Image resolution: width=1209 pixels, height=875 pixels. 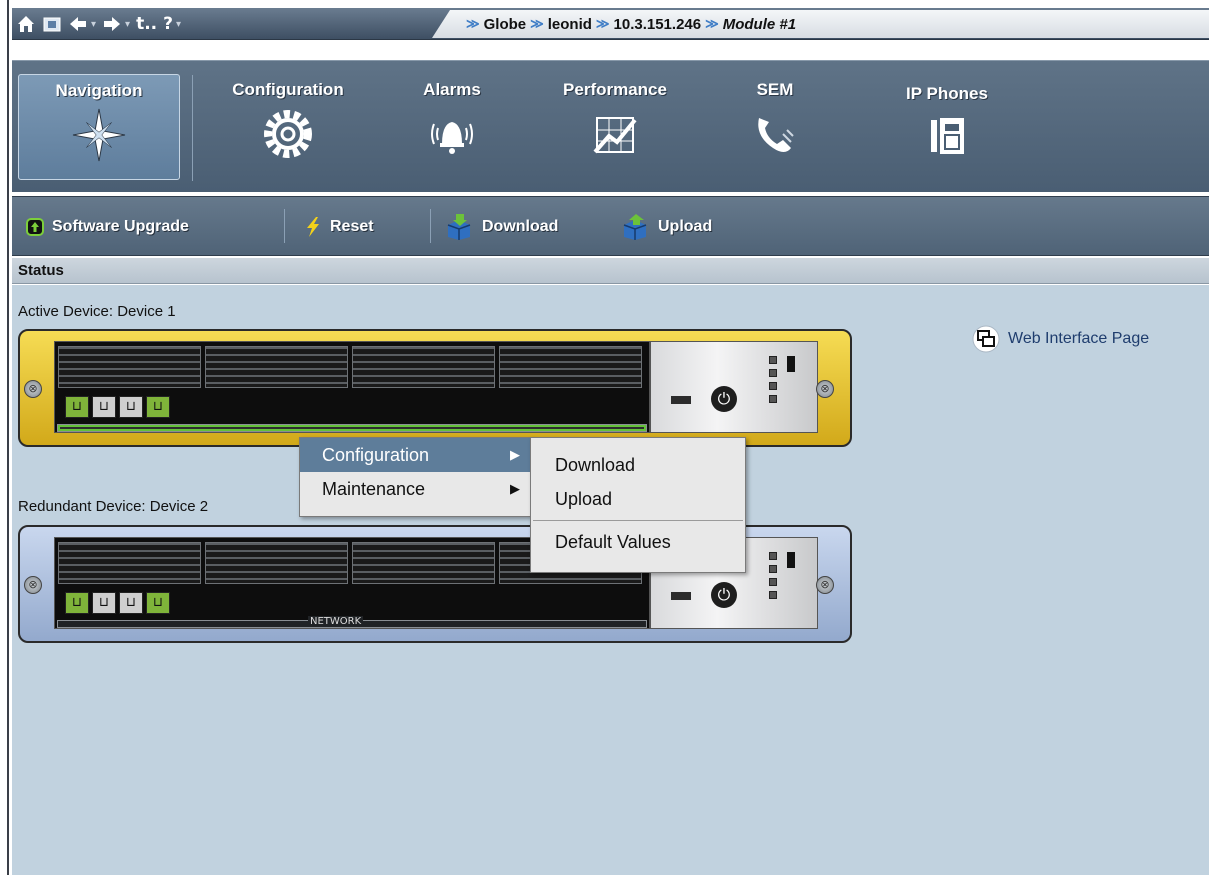 I want to click on download-label: Download, so click(x=520, y=226).